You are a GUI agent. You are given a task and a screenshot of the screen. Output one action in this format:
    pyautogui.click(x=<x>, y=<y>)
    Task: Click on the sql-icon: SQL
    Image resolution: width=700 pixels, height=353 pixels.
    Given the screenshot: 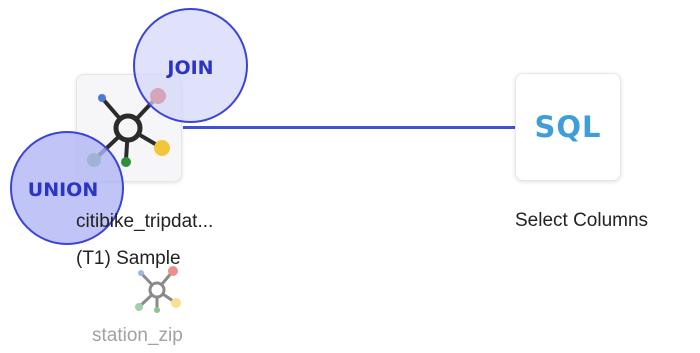 What is the action you would take?
    pyautogui.click(x=568, y=127)
    